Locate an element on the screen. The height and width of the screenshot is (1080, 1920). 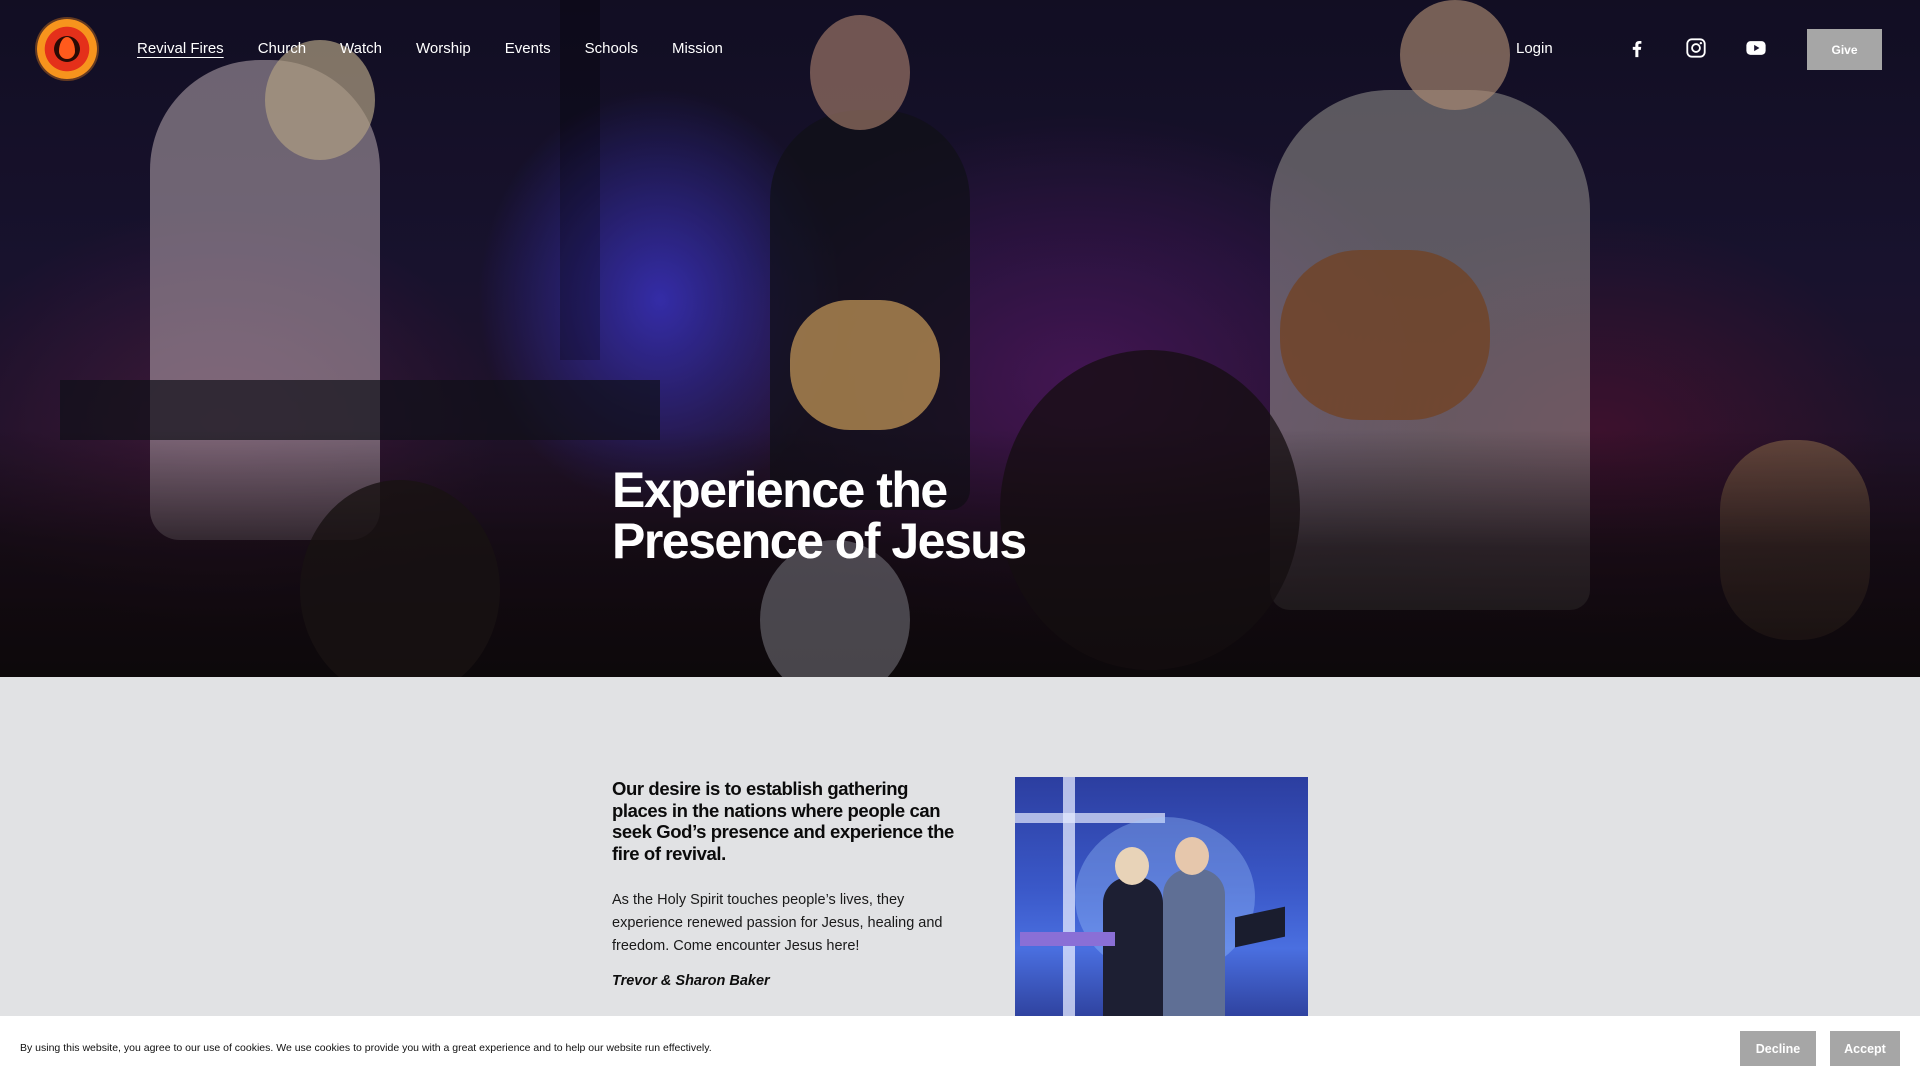
photo-person-right is located at coordinates (1194, 945).